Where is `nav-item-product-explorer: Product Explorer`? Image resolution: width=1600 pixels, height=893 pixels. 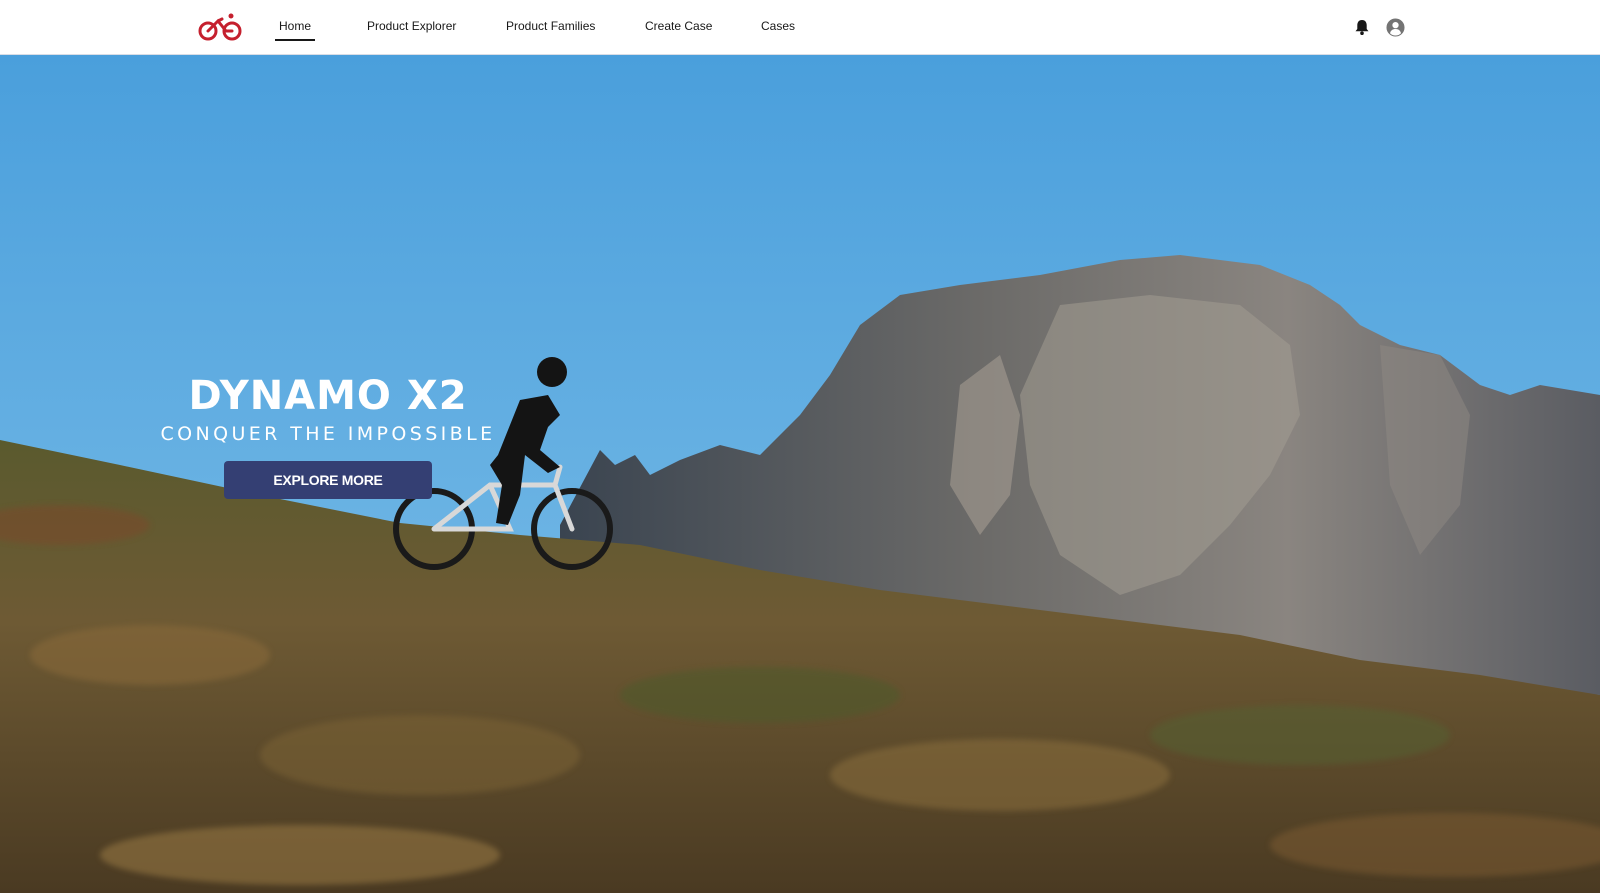 nav-item-product-explorer: Product Explorer is located at coordinates (411, 29).